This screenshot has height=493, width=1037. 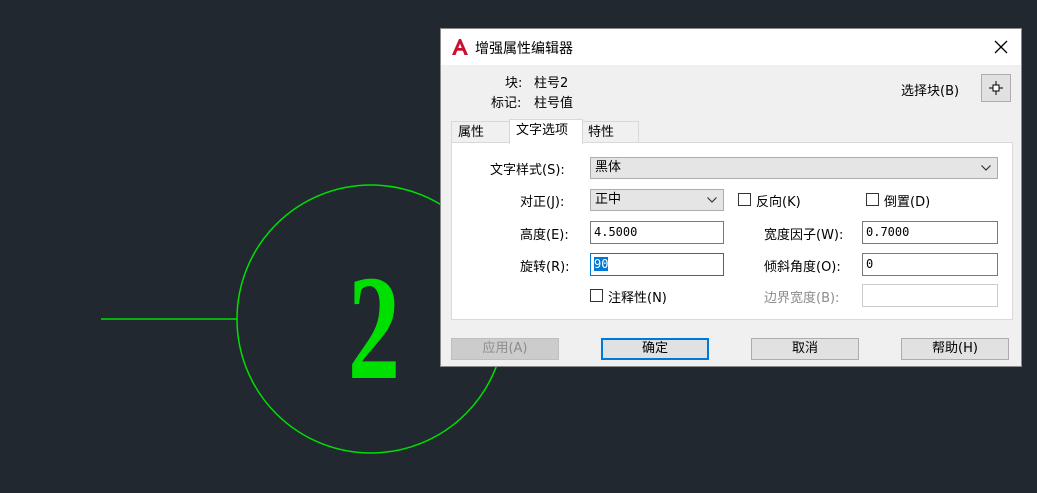 What do you see at coordinates (872, 199) in the screenshot?
I see `upside-down-checkbox` at bounding box center [872, 199].